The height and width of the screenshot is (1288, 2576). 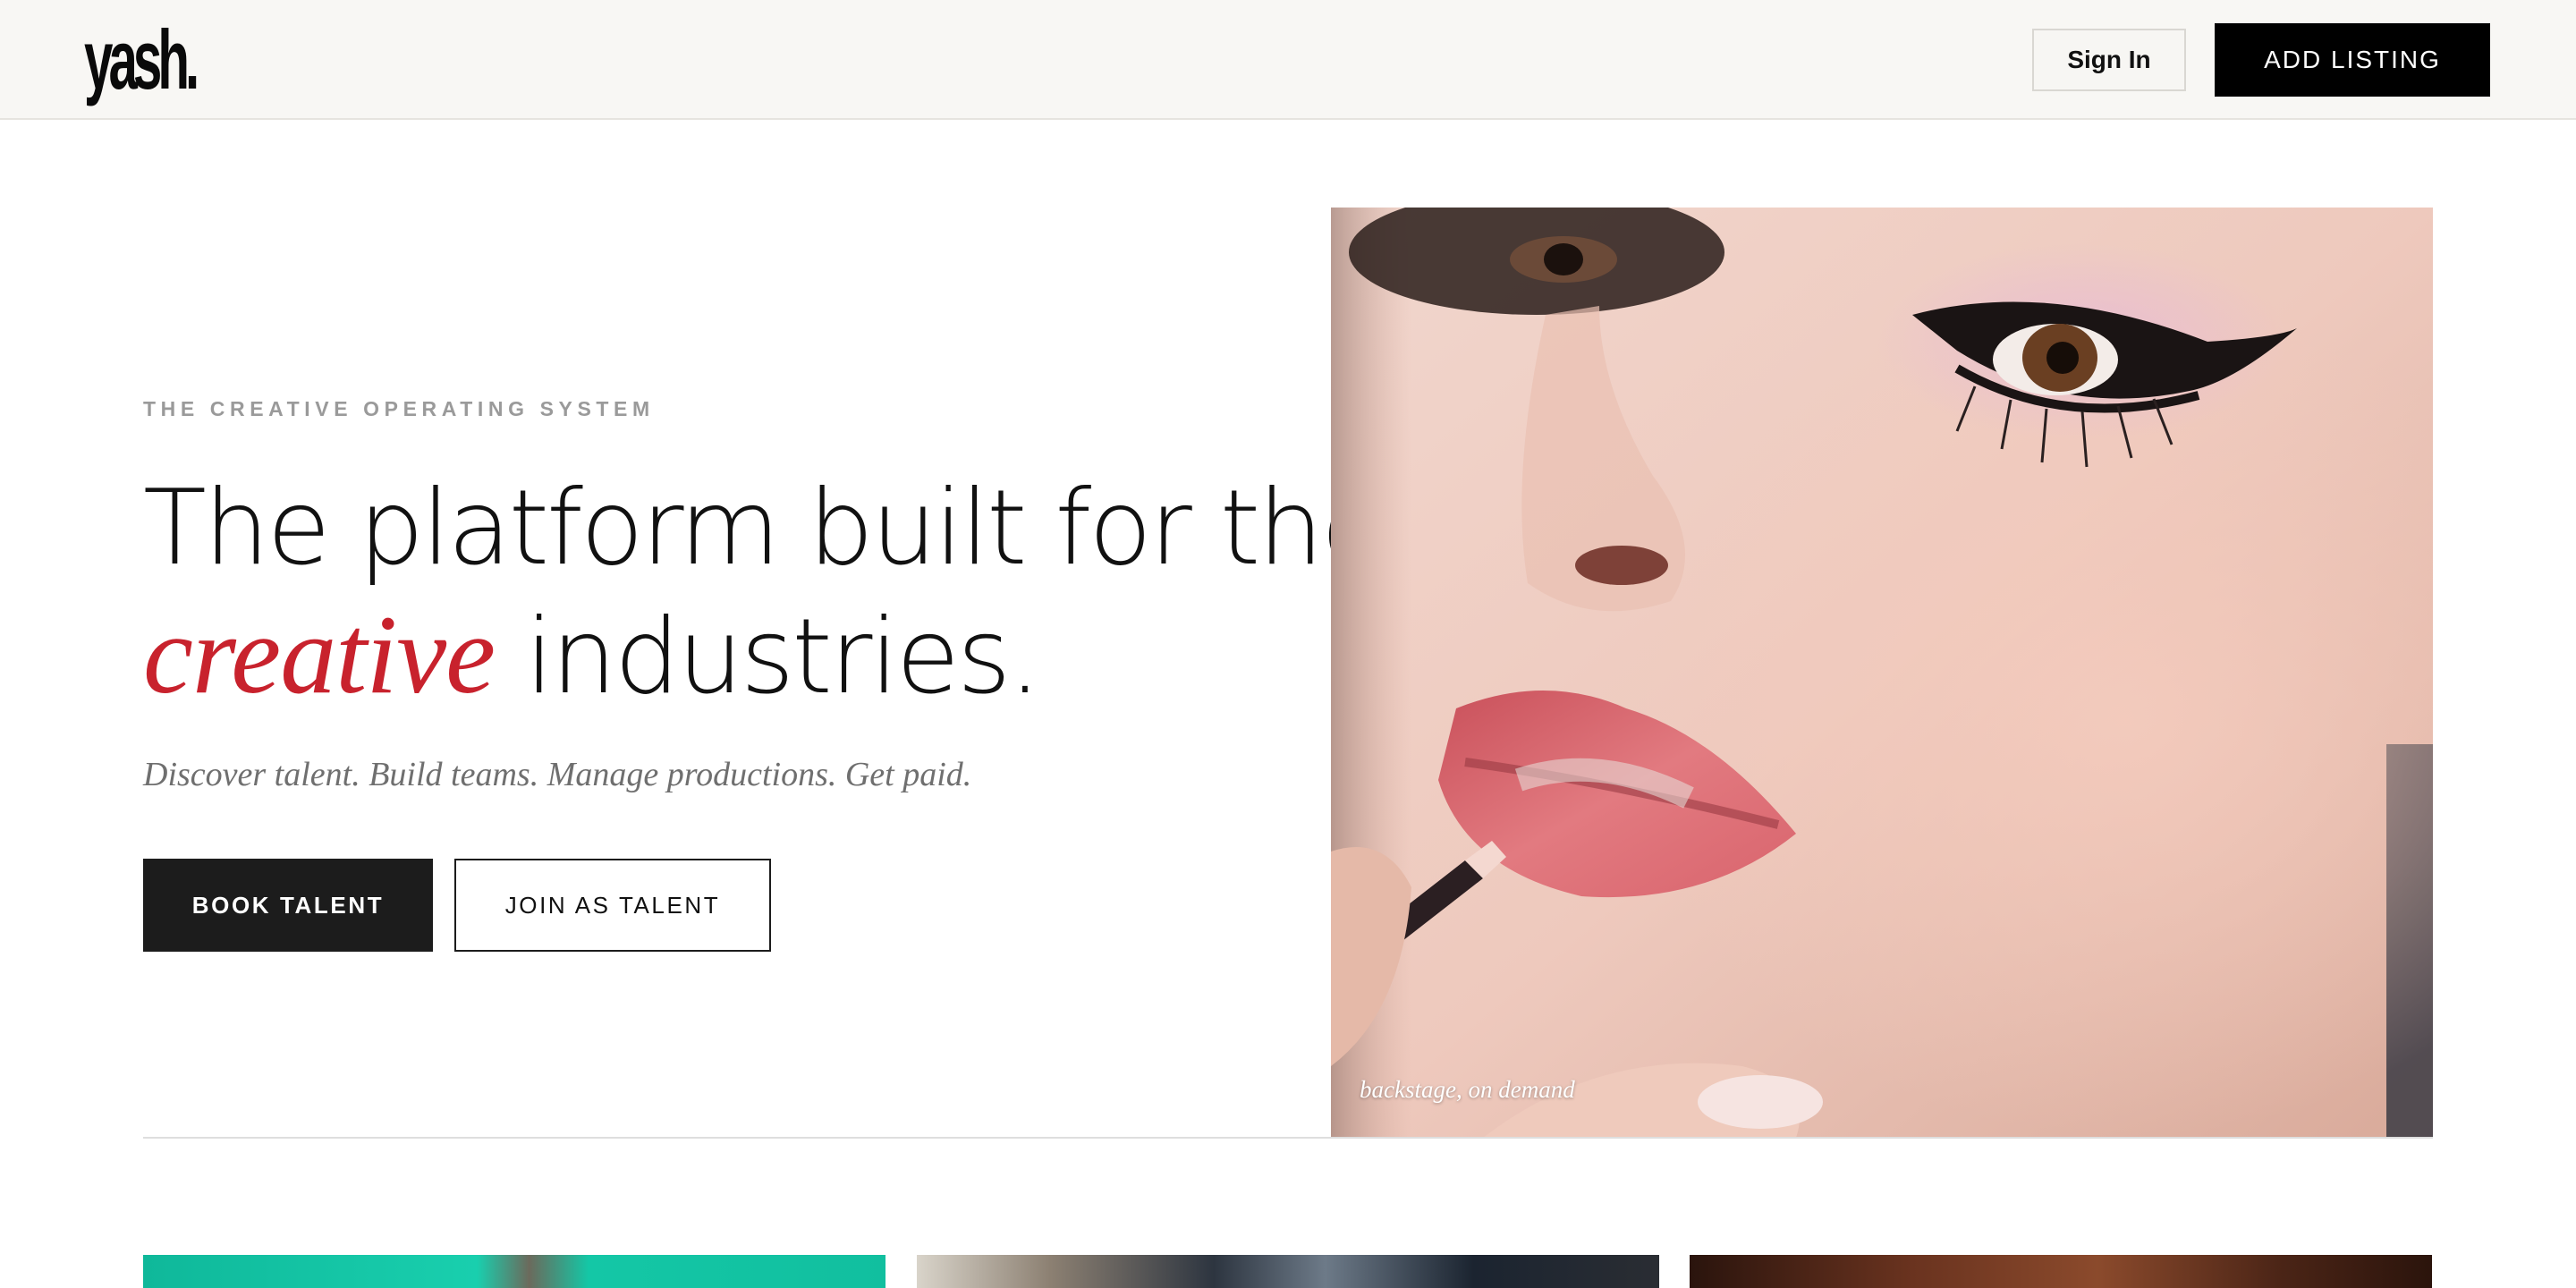 I want to click on headline-line-2-rest: industries., so click(x=768, y=657).